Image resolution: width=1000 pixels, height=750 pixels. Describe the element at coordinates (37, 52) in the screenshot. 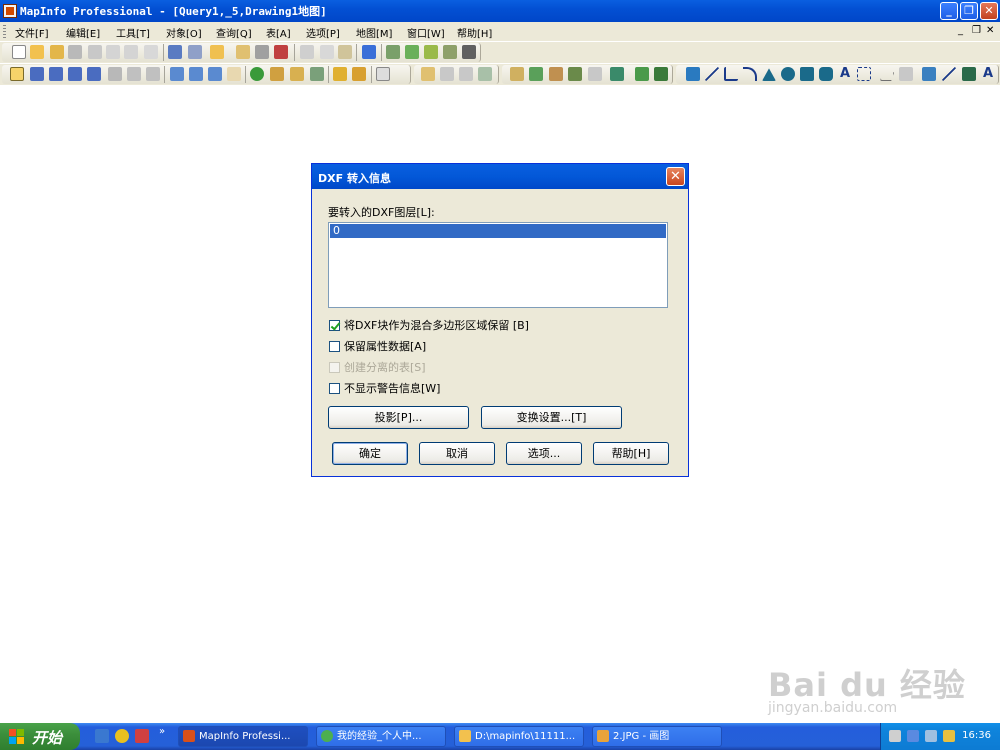

I see `open-icon` at that location.